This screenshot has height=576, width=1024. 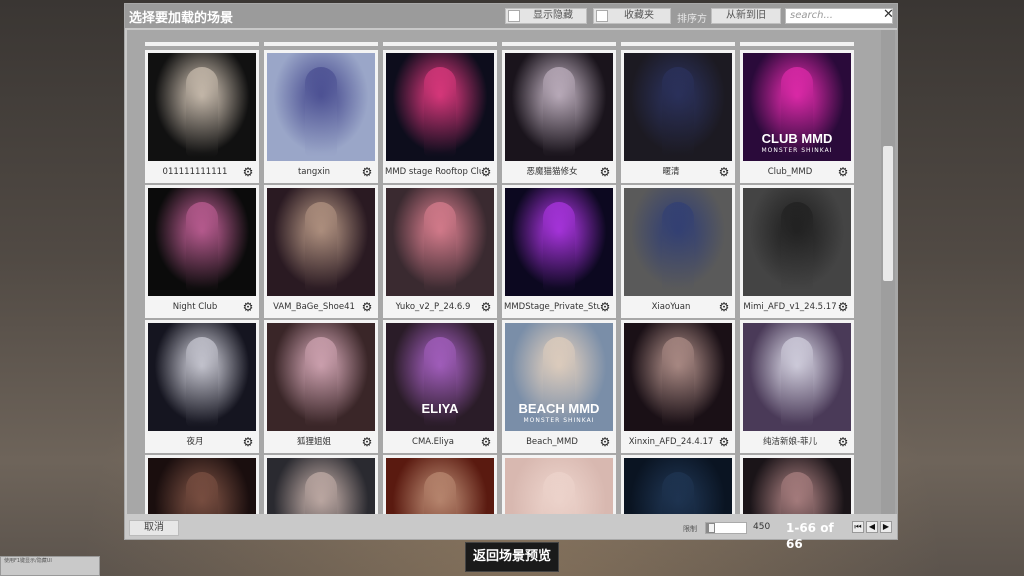 I want to click on scene-tile: 恶魔猫猫修女 ⚙, so click(x=559, y=116).